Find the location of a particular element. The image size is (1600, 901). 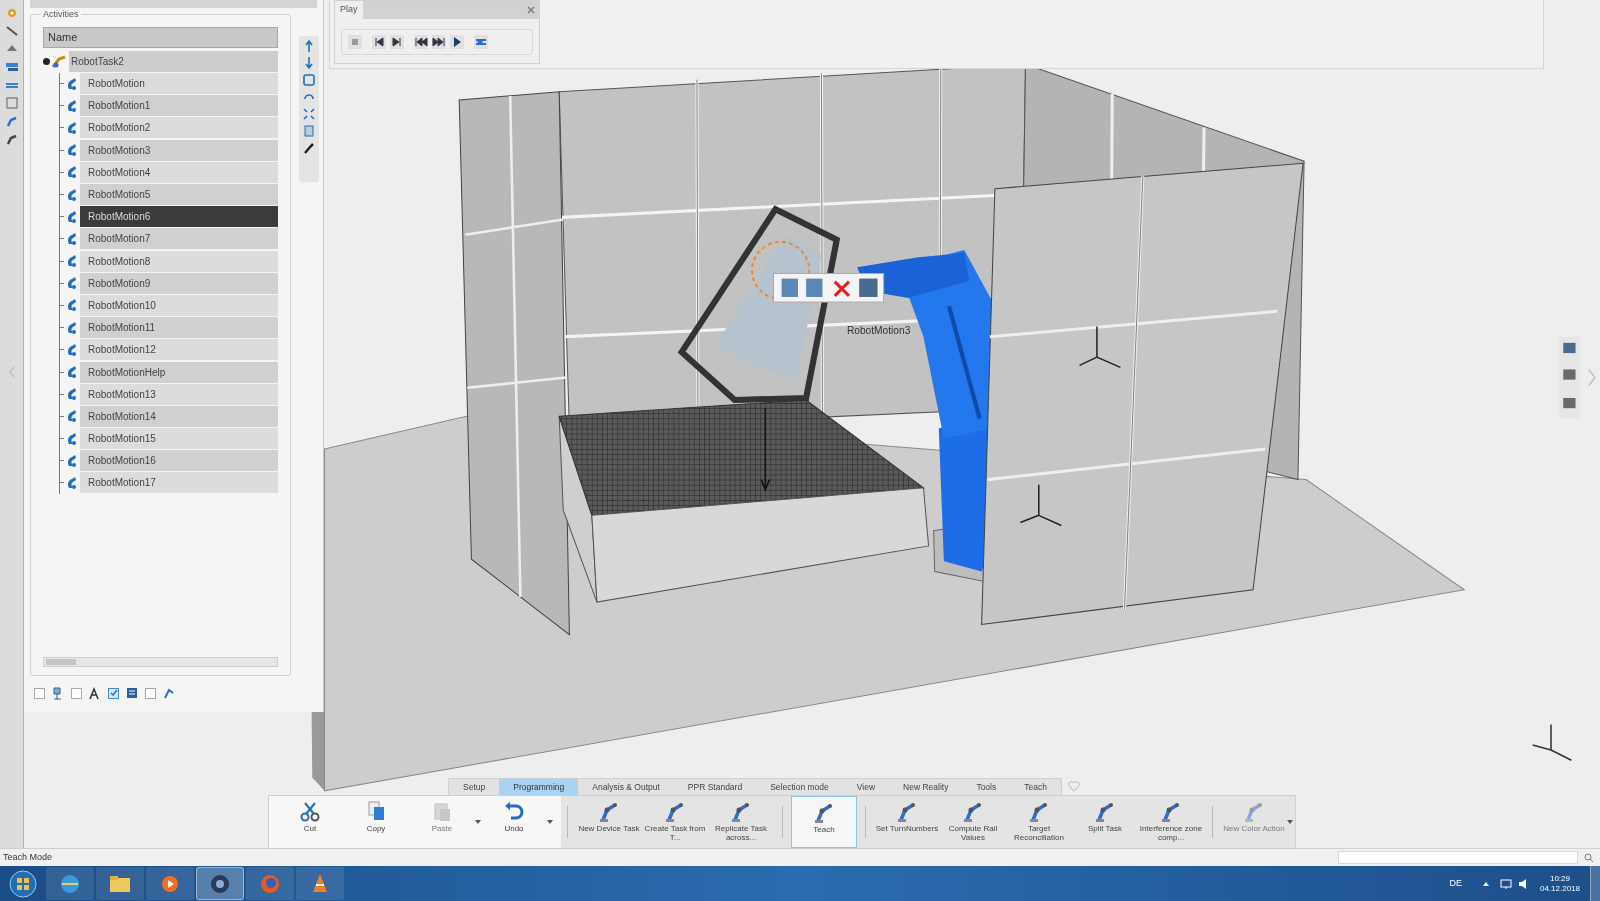

ribbon-button: Split Task is located at coordinates (1105, 822).